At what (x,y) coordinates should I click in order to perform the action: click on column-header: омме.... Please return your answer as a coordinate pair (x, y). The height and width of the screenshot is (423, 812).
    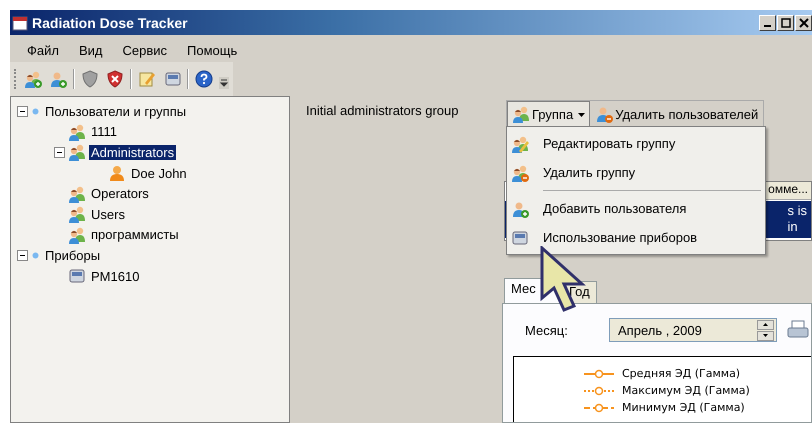
    Looking at the image, I should click on (788, 191).